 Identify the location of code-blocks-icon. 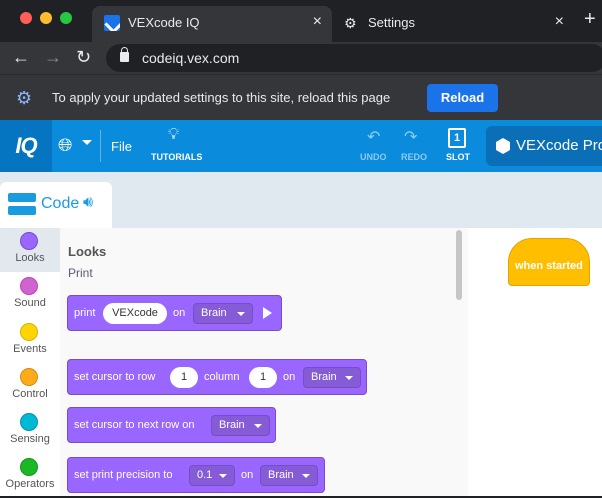
(22, 204).